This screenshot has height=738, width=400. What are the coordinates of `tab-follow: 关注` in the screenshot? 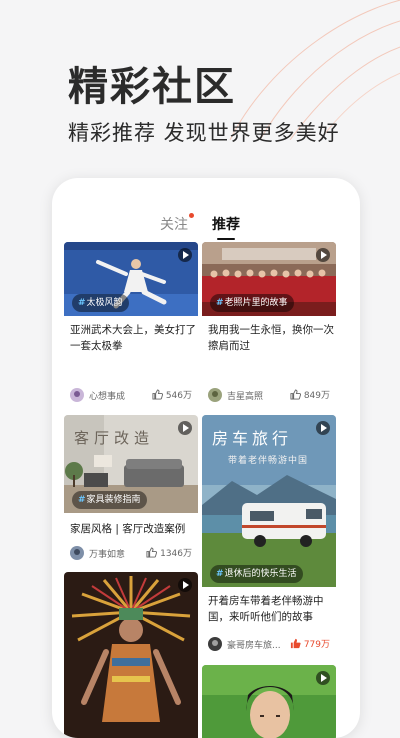 It's located at (177, 223).